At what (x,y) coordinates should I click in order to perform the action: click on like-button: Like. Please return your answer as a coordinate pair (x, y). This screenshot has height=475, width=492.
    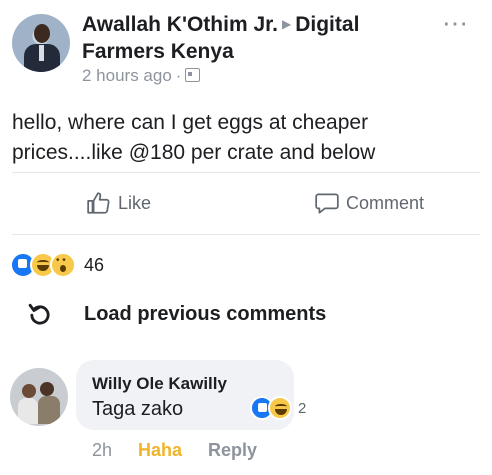
    Looking at the image, I should click on (118, 203).